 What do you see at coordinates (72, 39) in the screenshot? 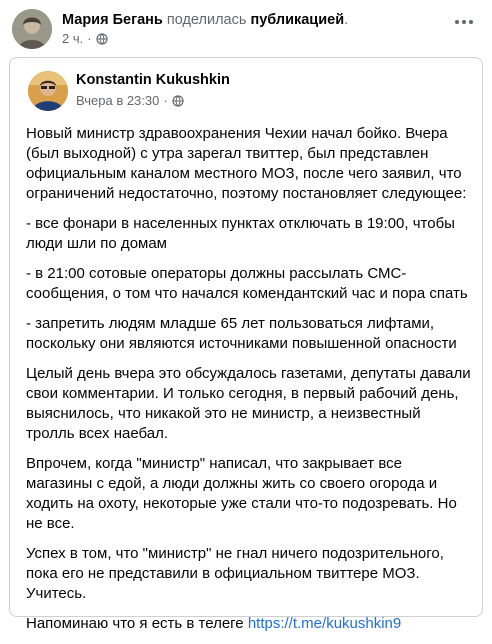
I see `post-time: 2 ч.` at bounding box center [72, 39].